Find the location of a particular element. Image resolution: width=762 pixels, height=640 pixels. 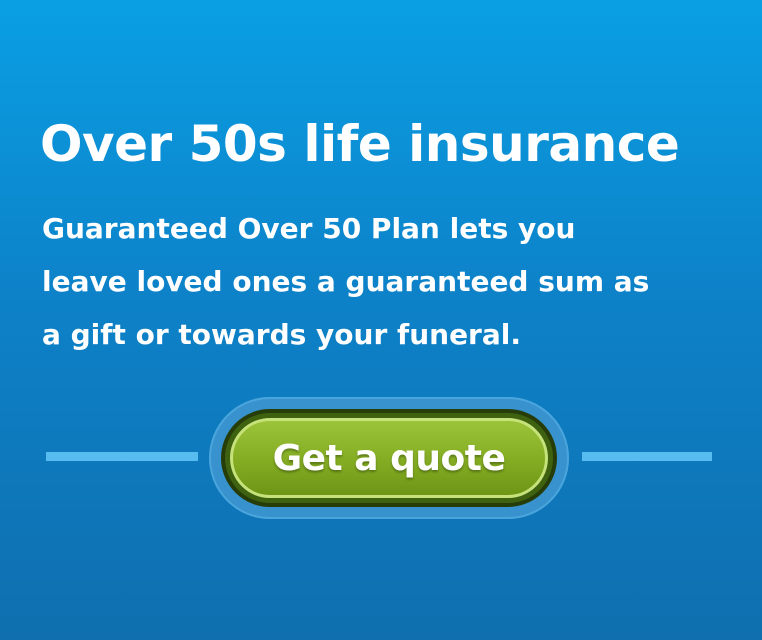

body-line: a gift or towards your funeral. is located at coordinates (281, 334).